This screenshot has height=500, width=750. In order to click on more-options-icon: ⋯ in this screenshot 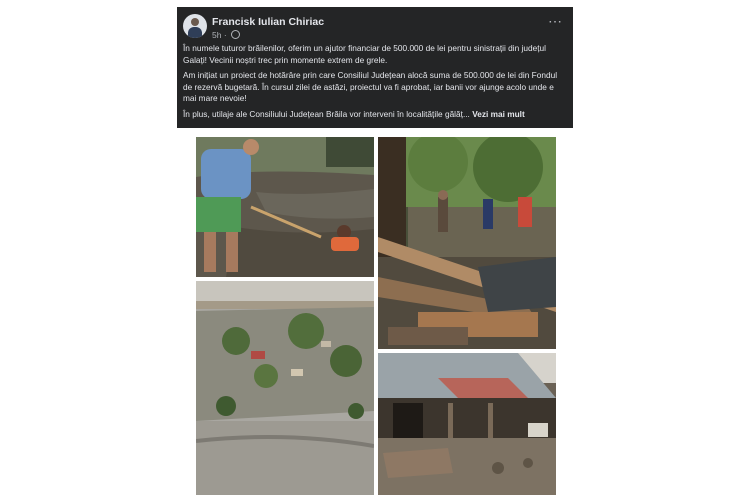, I will do `click(555, 21)`.